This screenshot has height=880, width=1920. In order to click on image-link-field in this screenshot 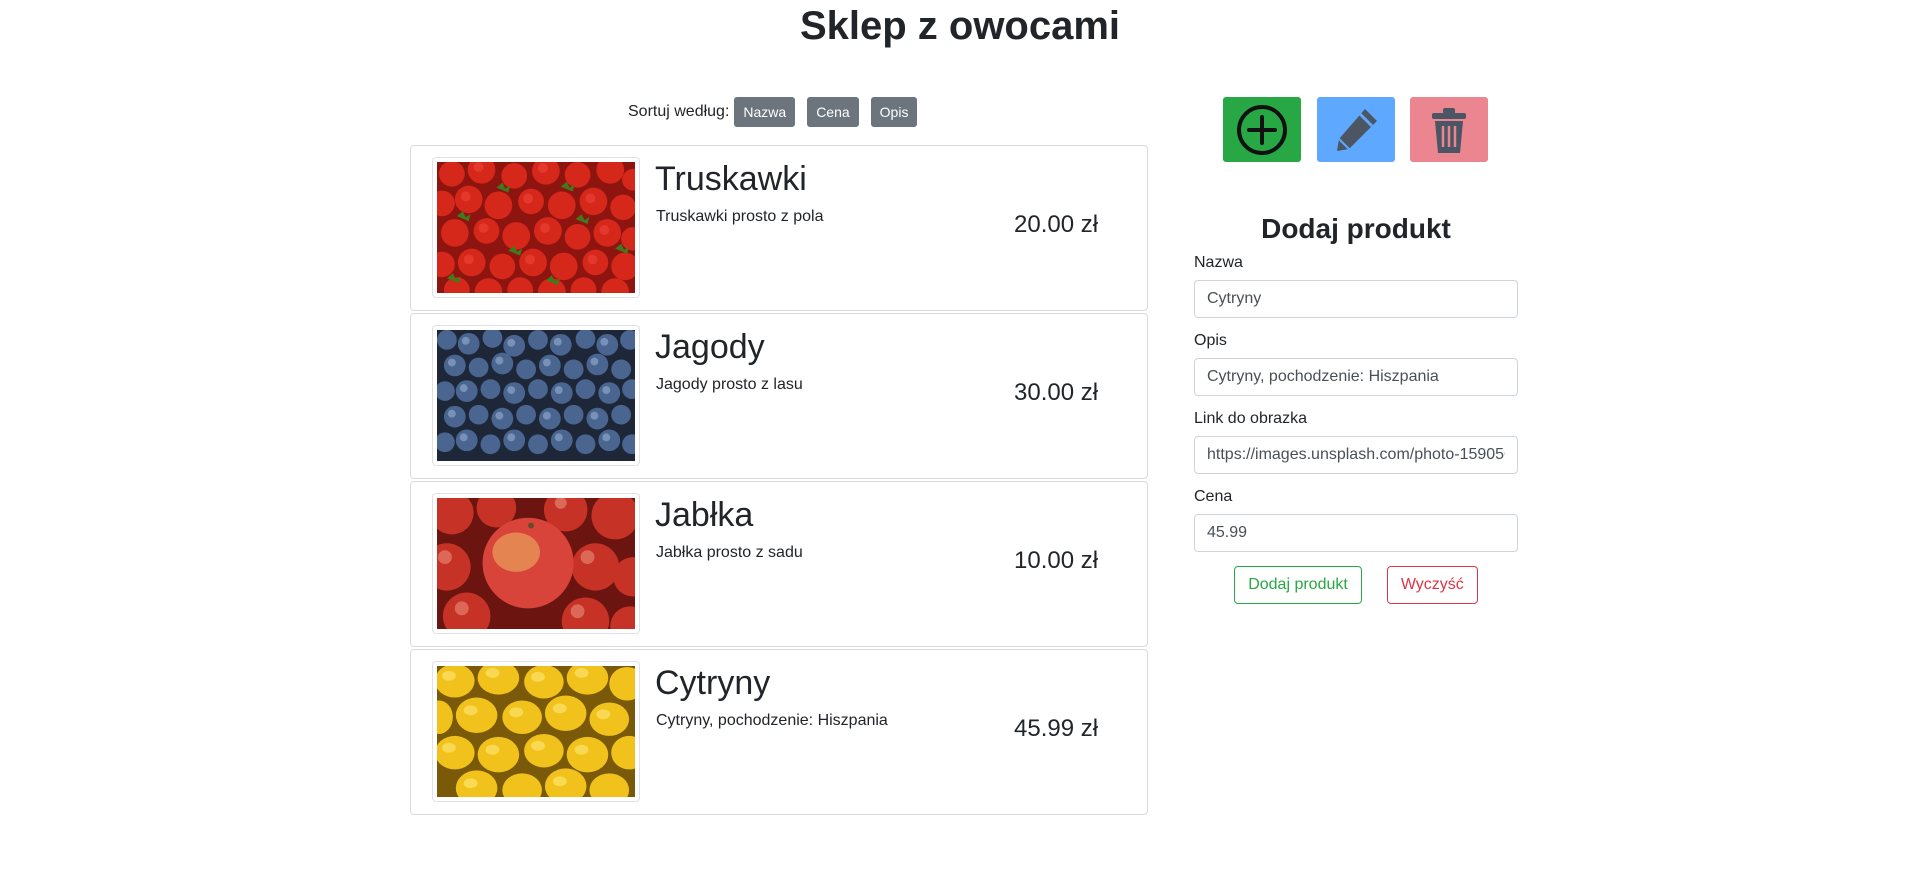, I will do `click(1356, 455)`.